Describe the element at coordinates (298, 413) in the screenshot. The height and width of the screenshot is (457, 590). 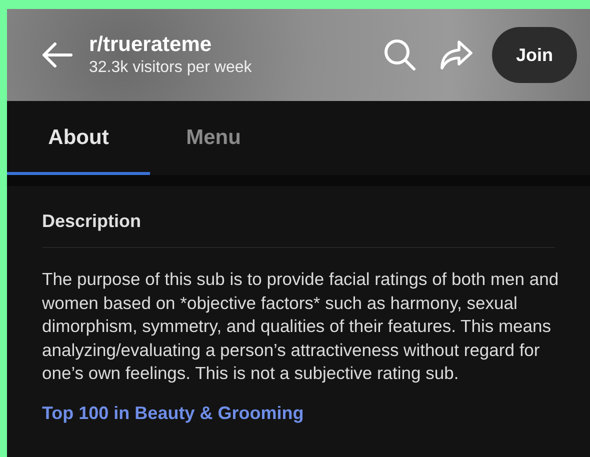
I see `ranking-link: Top 100 in Beauty & Grooming` at that location.